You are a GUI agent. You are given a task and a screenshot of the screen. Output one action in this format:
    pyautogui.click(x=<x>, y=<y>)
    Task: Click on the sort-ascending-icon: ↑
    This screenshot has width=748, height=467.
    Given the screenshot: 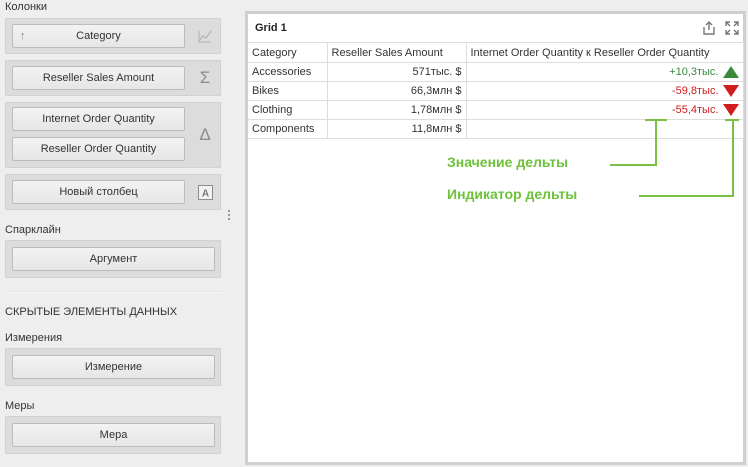 What is the action you would take?
    pyautogui.click(x=23, y=36)
    